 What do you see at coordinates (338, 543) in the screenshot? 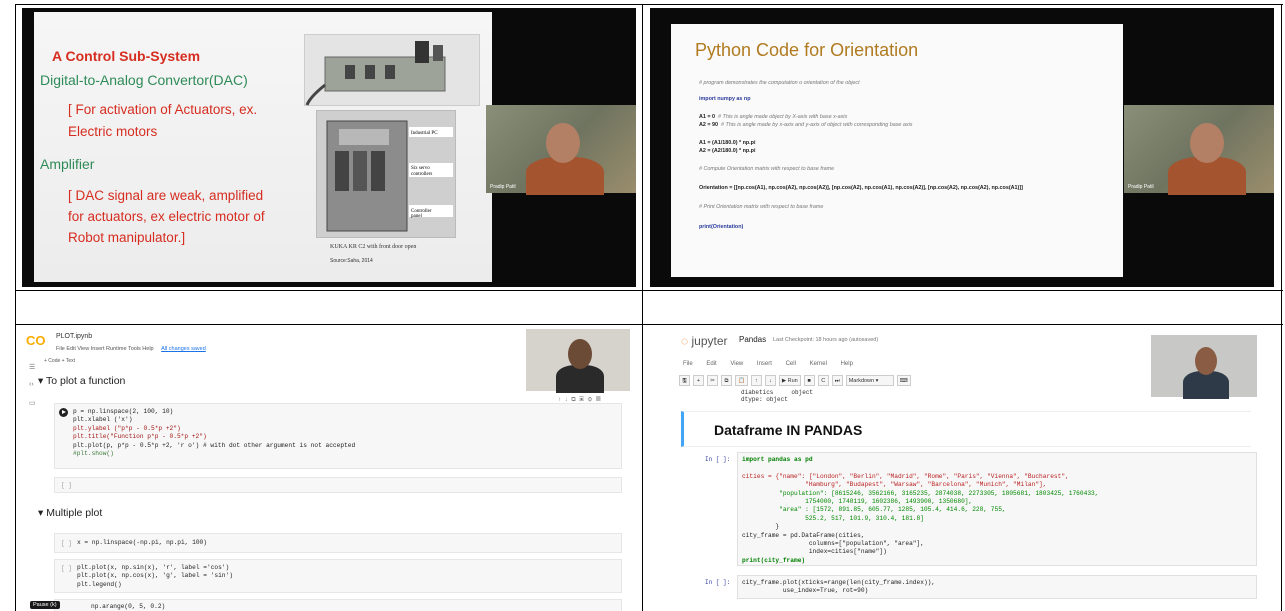
I see `code-cell-linspace: [ ] x = np.linspace(-np.pi, np.pi, 100)` at bounding box center [338, 543].